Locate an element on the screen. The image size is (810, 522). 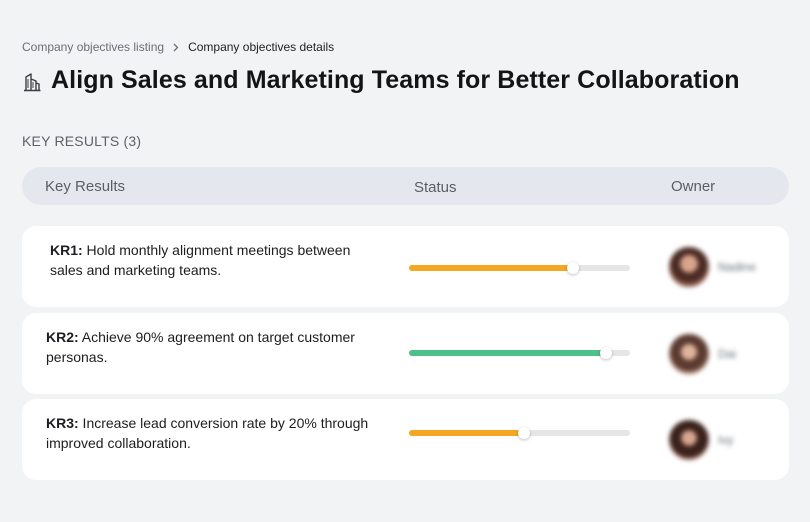
column-header-status: Status is located at coordinates (435, 187).